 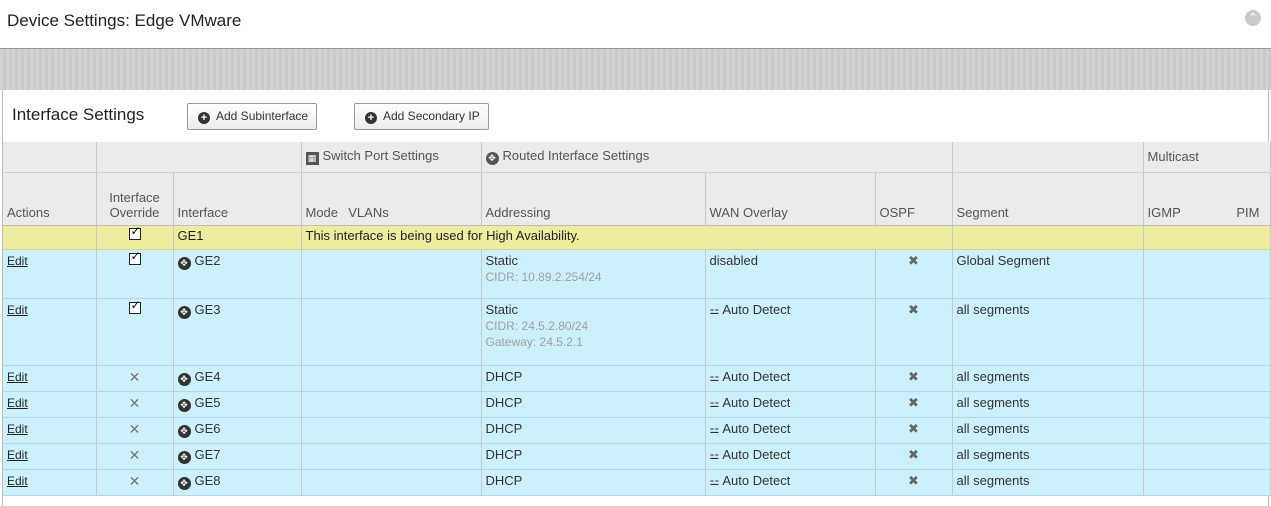 What do you see at coordinates (207, 309) in the screenshot?
I see `interface-name: GE3` at bounding box center [207, 309].